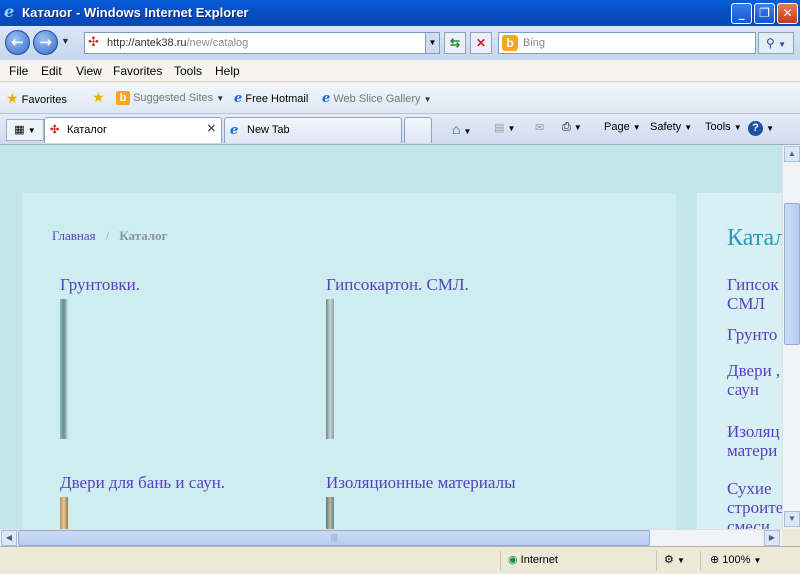  I want to click on category-link-insulation: Изоляционные материалы, so click(421, 483).